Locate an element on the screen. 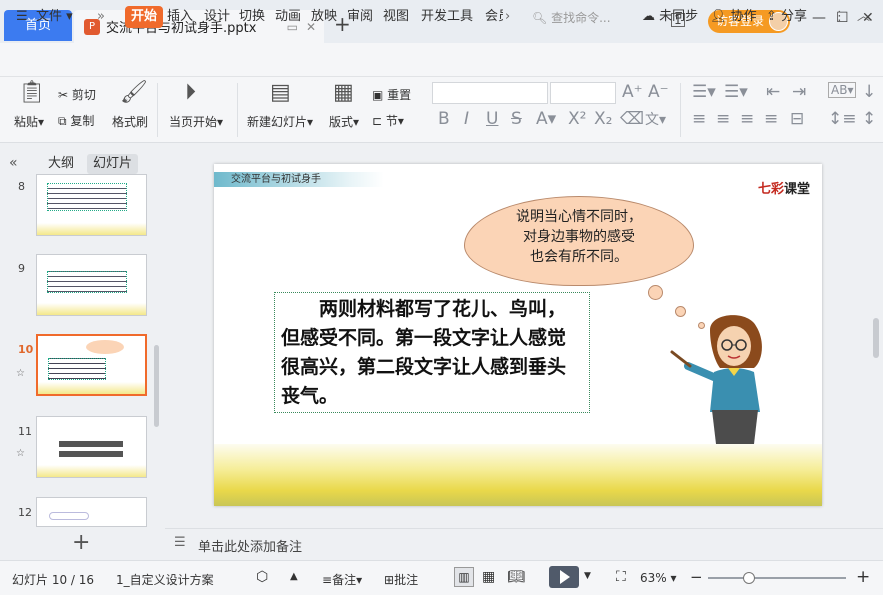  paste-icon: 📋︎ is located at coordinates (32, 92).